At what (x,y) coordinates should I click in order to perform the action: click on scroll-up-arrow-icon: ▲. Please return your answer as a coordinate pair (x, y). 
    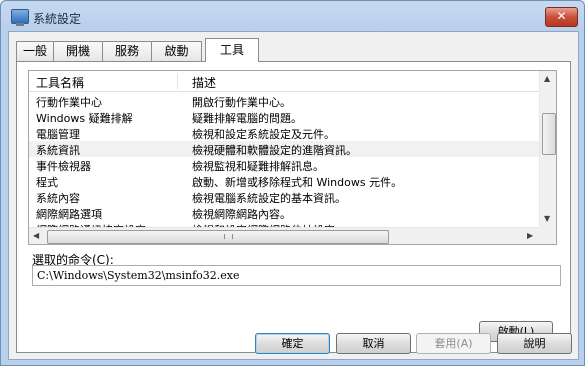
    Looking at the image, I should click on (547, 78).